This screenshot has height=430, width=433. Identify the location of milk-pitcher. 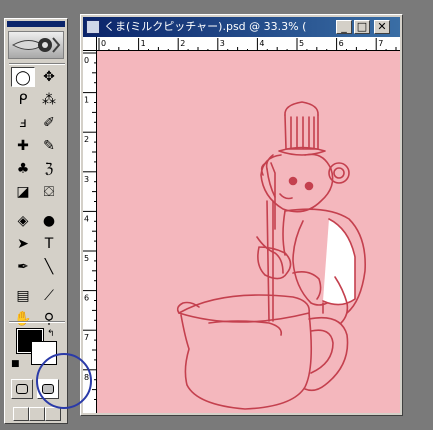
(262, 352).